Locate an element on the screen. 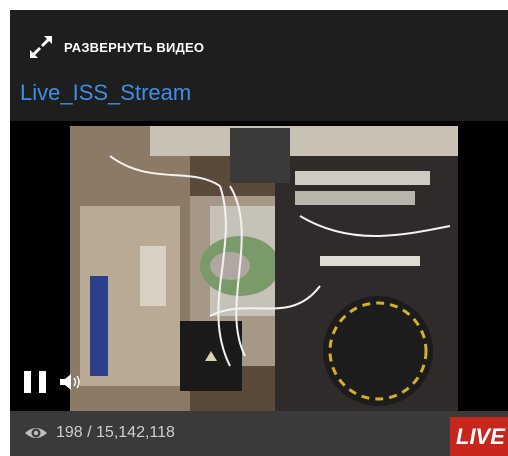 The height and width of the screenshot is (456, 508). stream-title-link: Live_ISS_Stream is located at coordinates (105, 93).